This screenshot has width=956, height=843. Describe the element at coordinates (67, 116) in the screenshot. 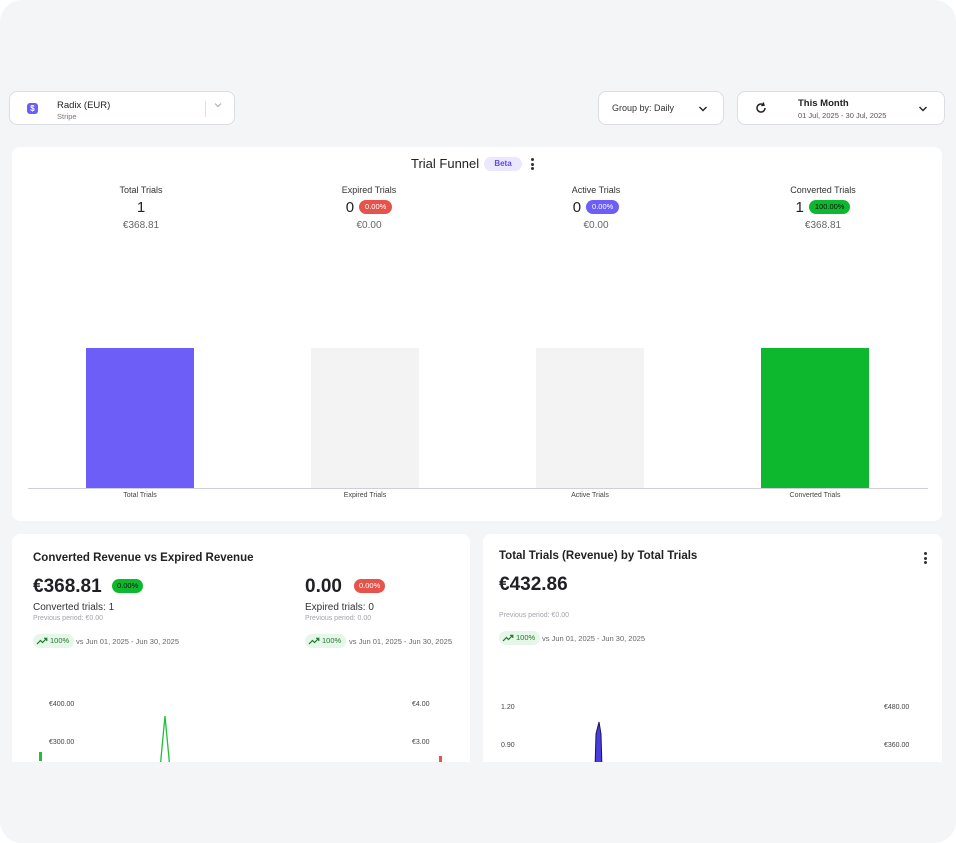

I see `source-provider: Stripe` at that location.